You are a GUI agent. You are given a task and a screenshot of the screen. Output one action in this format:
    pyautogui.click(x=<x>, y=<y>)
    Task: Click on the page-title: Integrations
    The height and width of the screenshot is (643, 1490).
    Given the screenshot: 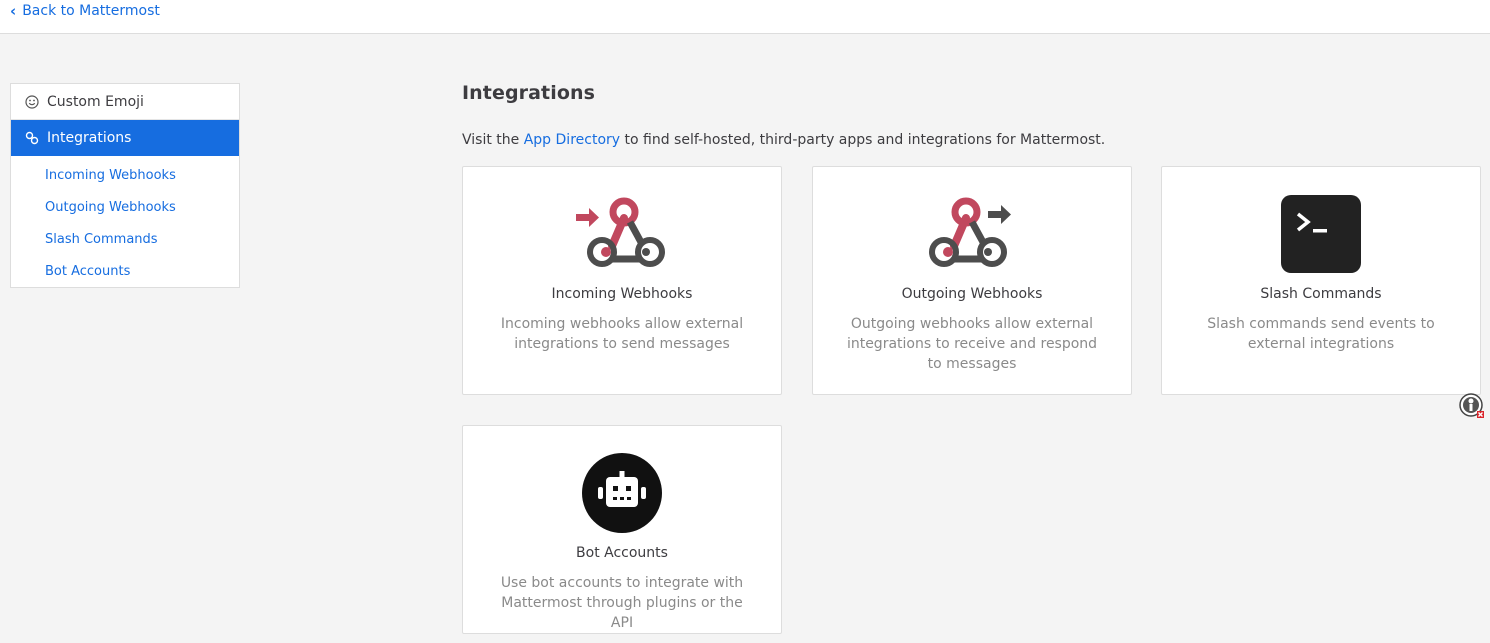 What is the action you would take?
    pyautogui.click(x=529, y=93)
    